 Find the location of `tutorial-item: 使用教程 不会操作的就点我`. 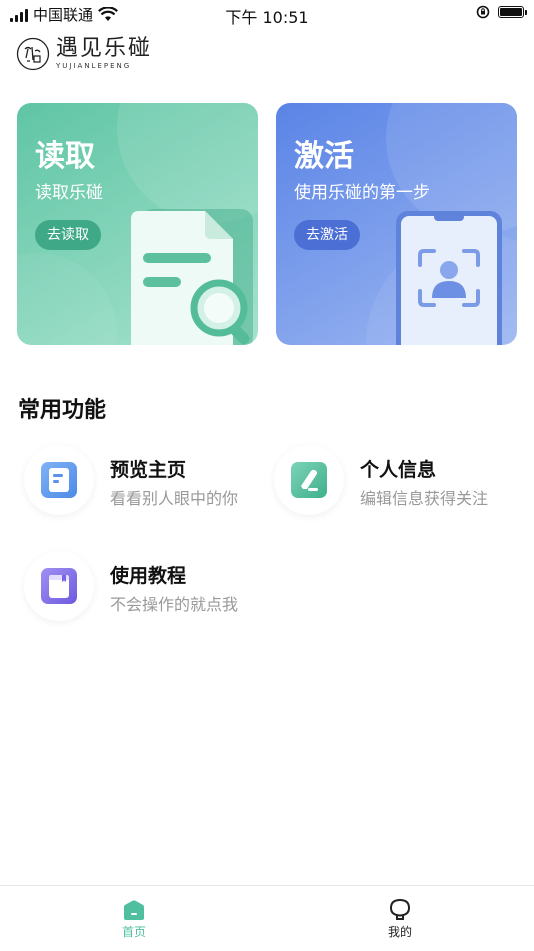

tutorial-item: 使用教程 不会操作的就点我 is located at coordinates (139, 586).